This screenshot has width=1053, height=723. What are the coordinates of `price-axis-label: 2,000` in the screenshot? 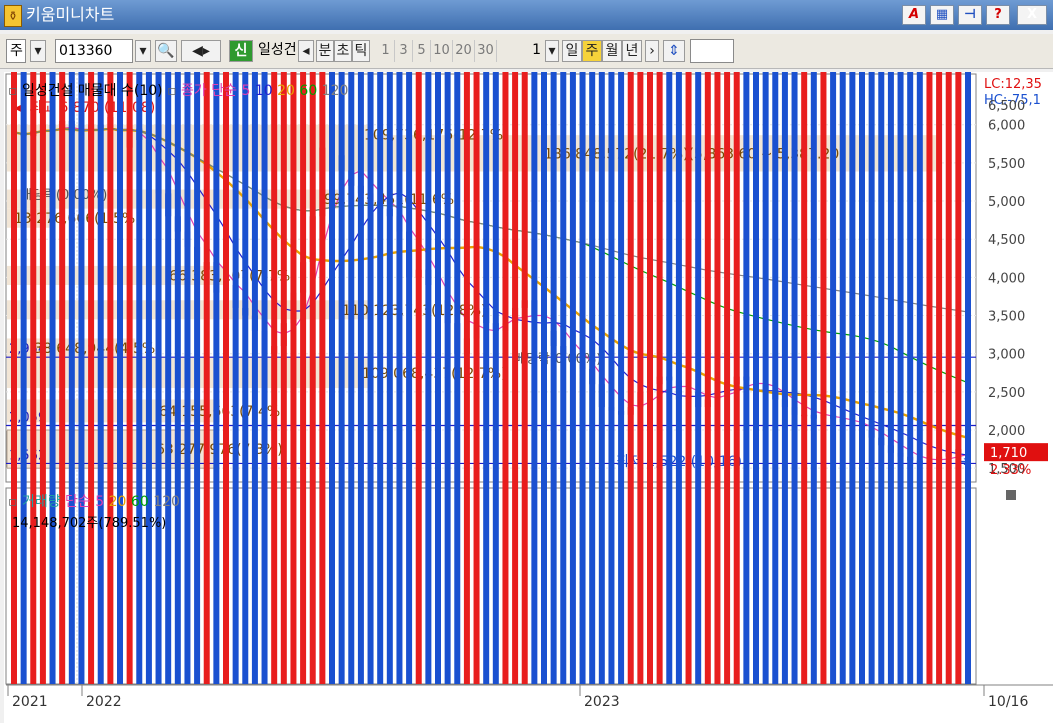 It's located at (1006, 431).